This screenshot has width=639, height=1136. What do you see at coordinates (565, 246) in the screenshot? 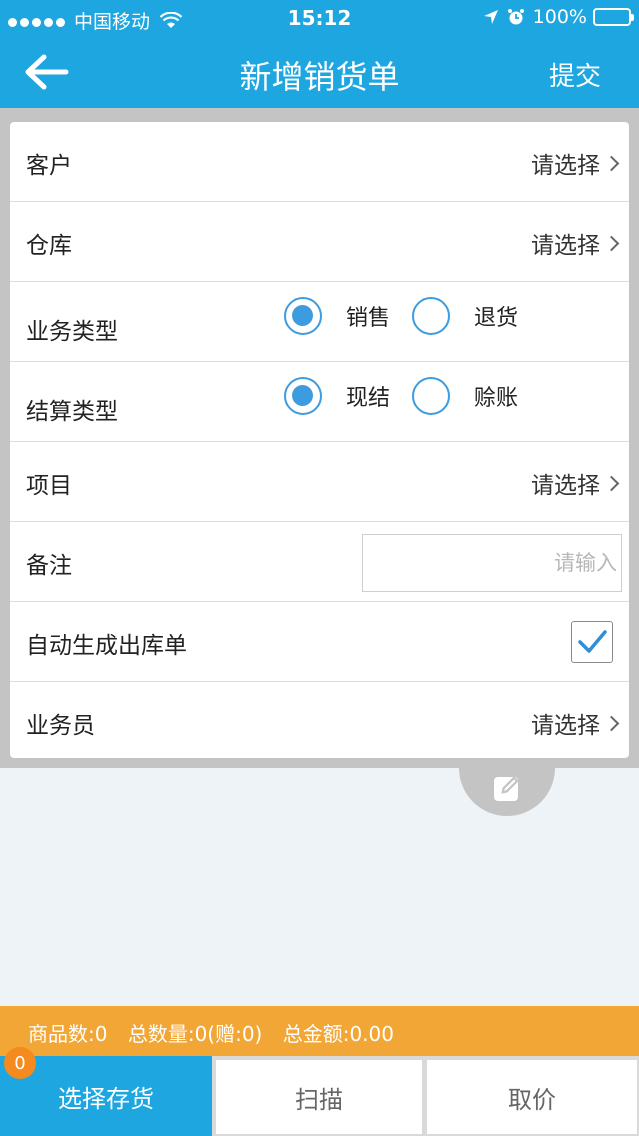
I see `warehouse-value: 请选择` at bounding box center [565, 246].